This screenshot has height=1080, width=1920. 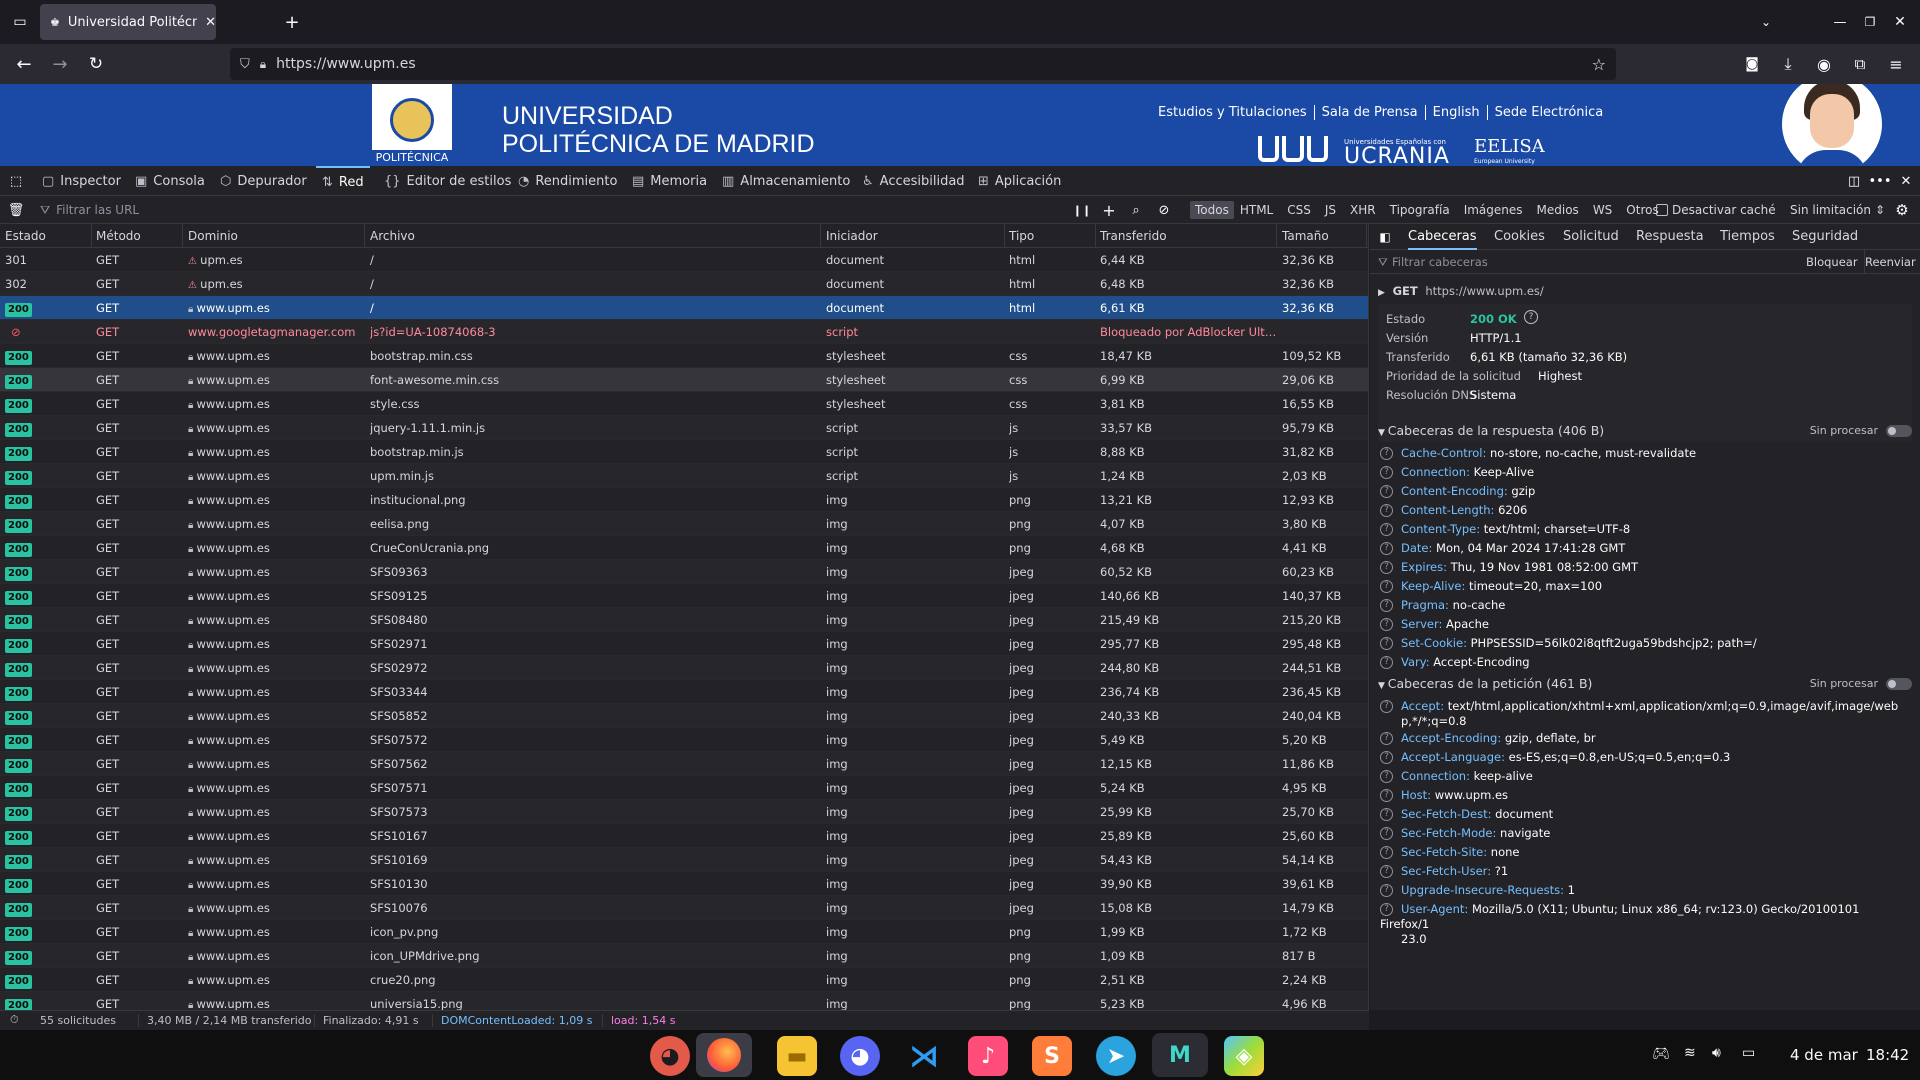 I want to click on filter-html: HTML, so click(x=1256, y=210).